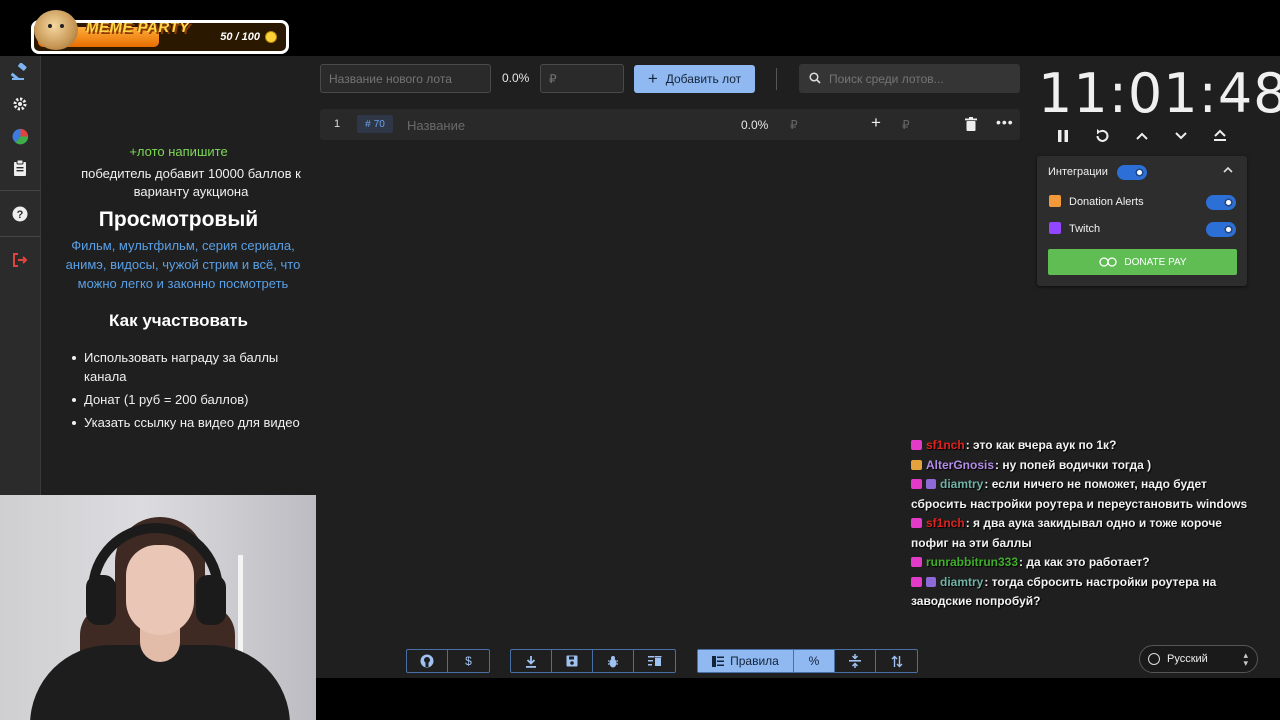 This screenshot has width=1280, height=720. Describe the element at coordinates (405, 78) in the screenshot. I see `new-lot-name-input` at that location.